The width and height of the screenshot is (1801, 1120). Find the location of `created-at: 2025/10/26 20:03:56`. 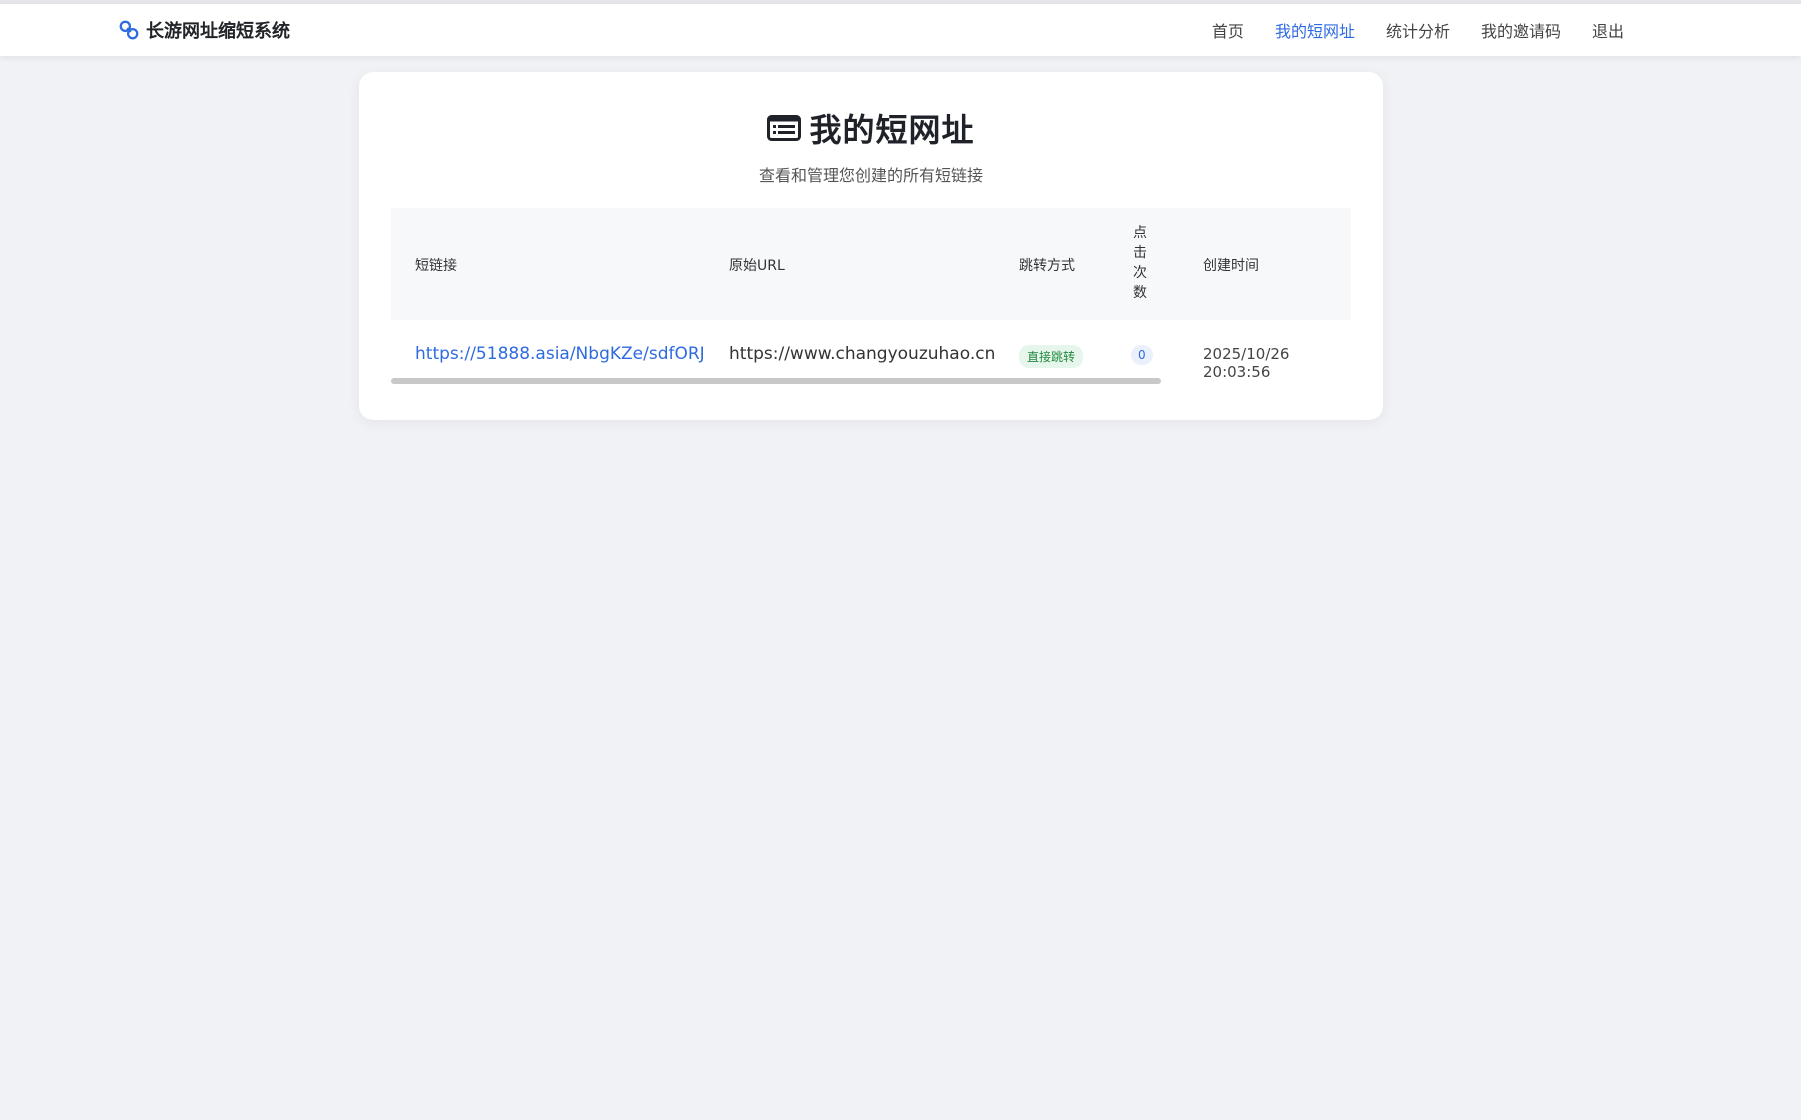

created-at: 2025/10/26 20:03:56 is located at coordinates (1246, 363).